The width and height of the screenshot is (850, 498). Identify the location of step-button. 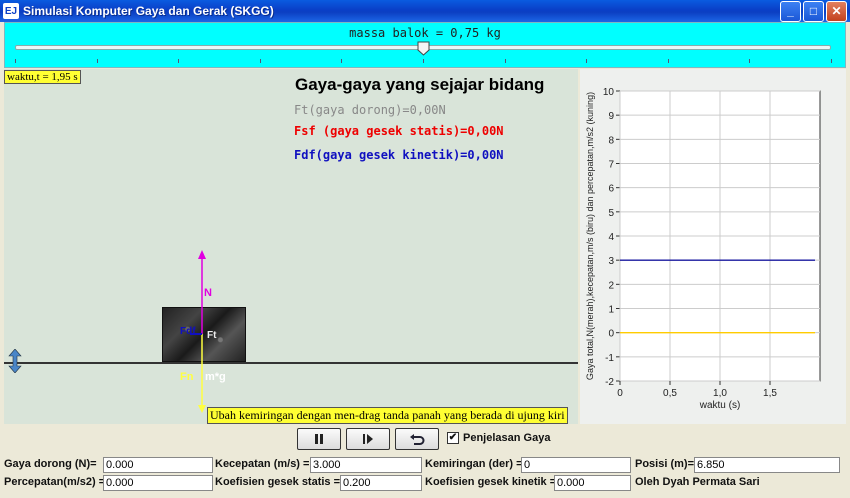
(368, 439).